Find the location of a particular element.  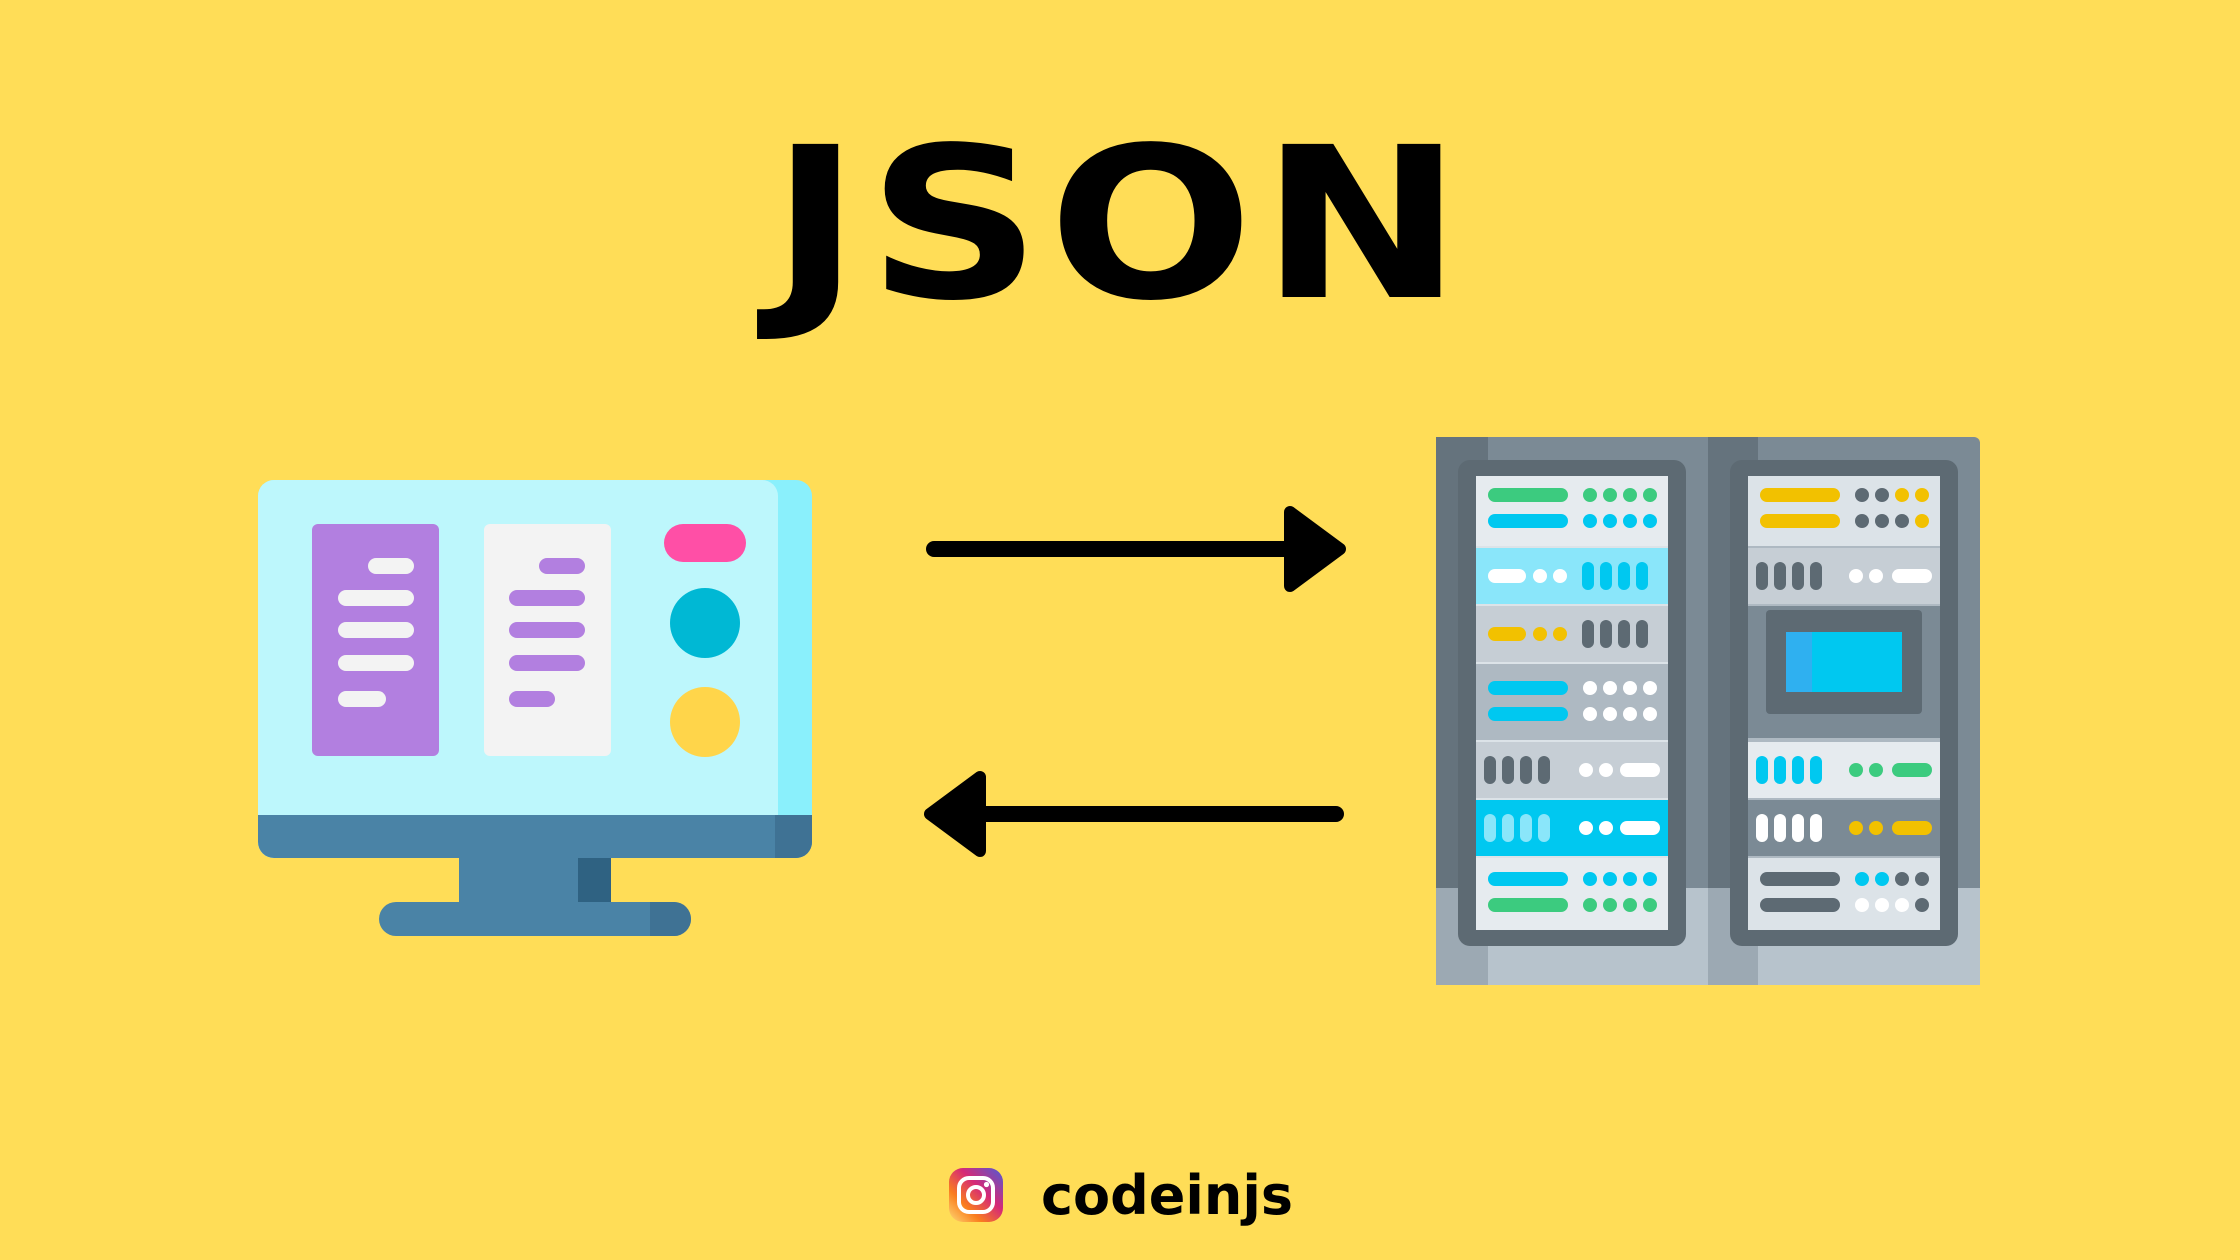

social-handle: codeinjs is located at coordinates (1120, 1195).